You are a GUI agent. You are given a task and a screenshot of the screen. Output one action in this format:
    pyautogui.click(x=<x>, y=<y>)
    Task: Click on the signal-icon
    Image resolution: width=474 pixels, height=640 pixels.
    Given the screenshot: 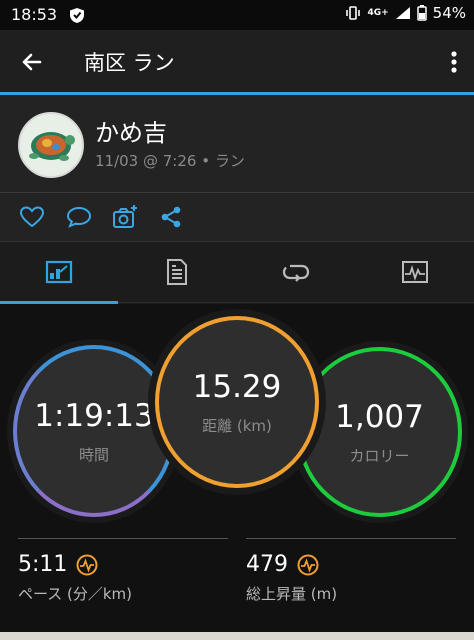 What is the action you would take?
    pyautogui.click(x=402, y=13)
    